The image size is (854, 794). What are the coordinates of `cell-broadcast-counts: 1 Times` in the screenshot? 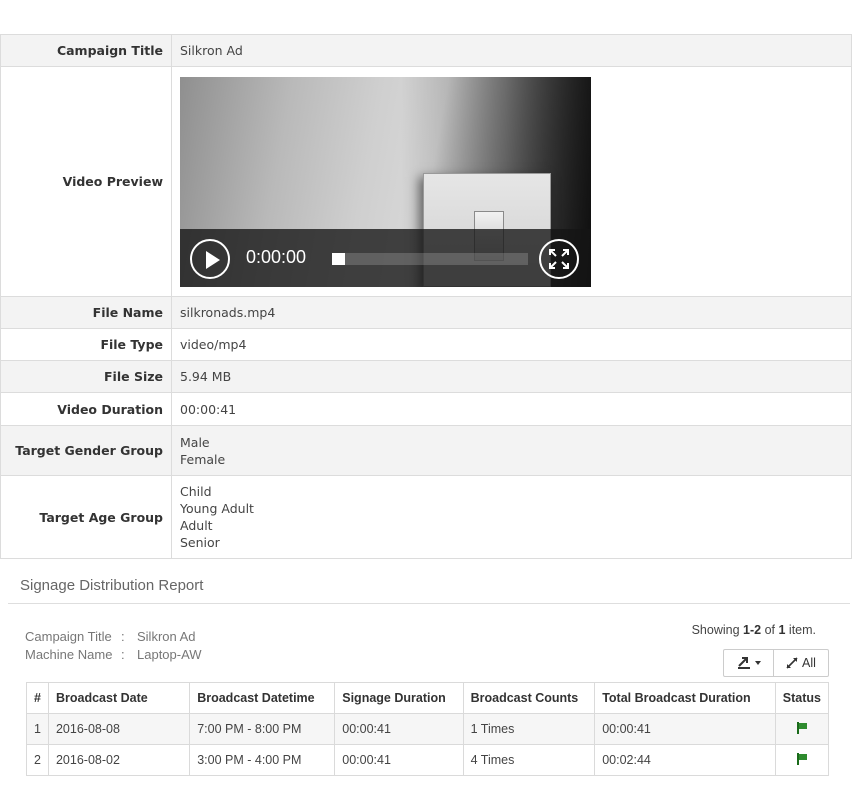 It's located at (529, 729).